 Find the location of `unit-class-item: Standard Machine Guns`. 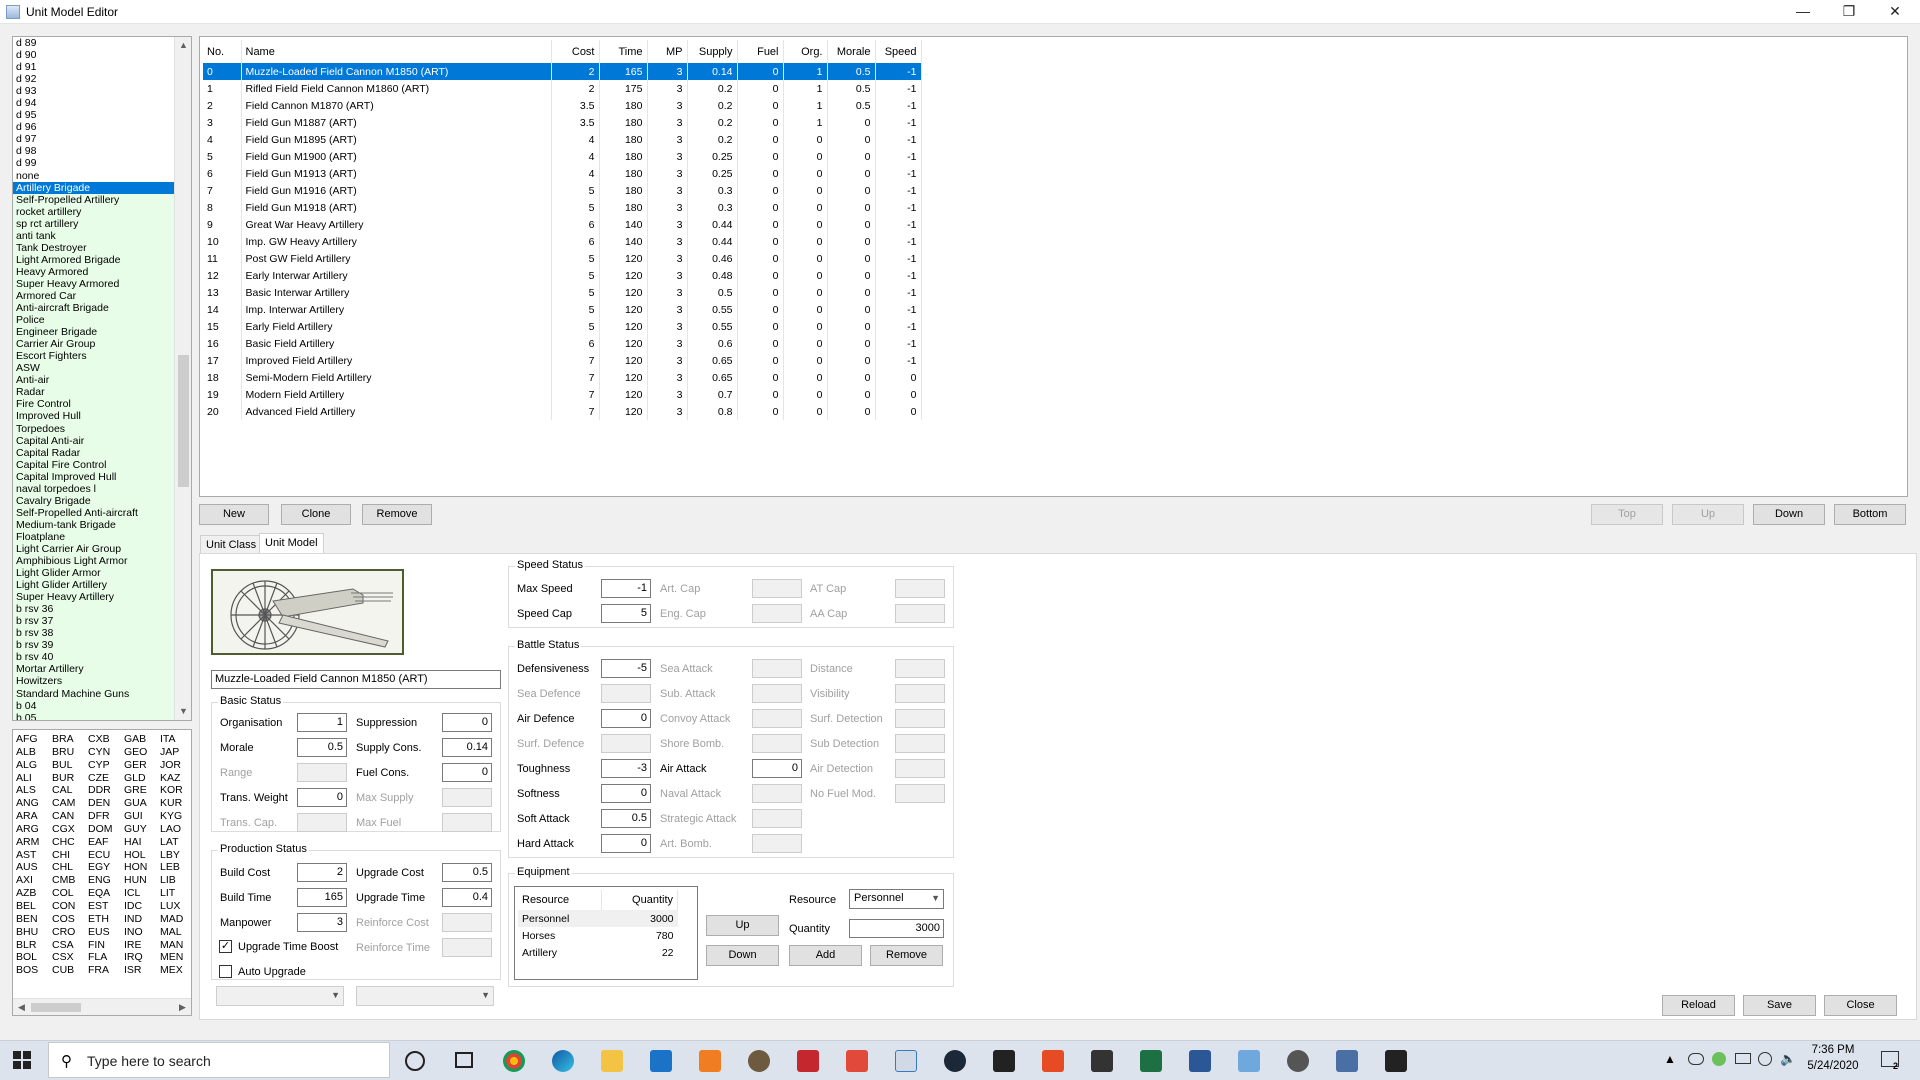

unit-class-item: Standard Machine Guns is located at coordinates (94, 693).